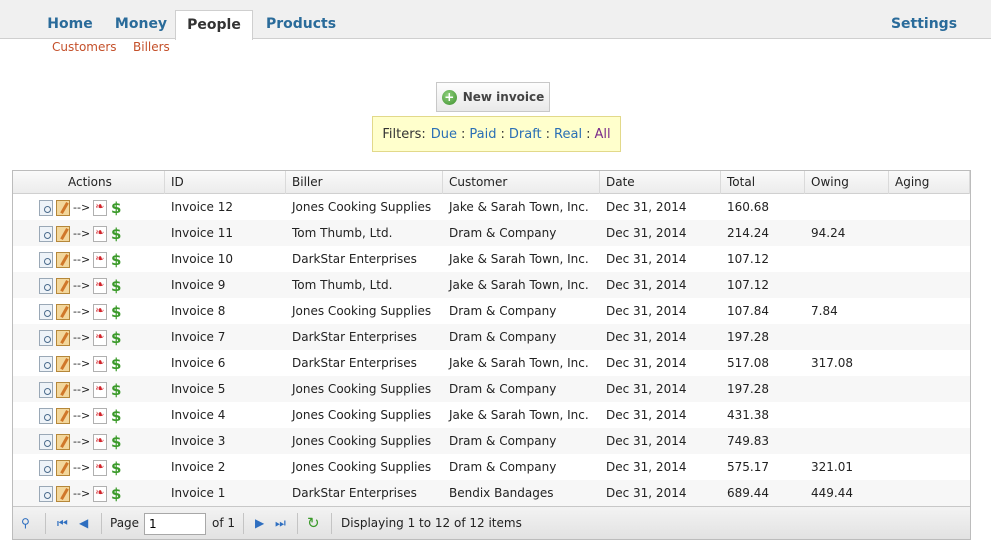  I want to click on column-header-aging: Aging, so click(929, 182).